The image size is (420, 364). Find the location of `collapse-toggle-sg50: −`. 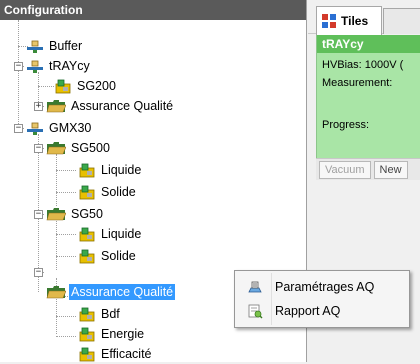

collapse-toggle-sg50: − is located at coordinates (38, 214).